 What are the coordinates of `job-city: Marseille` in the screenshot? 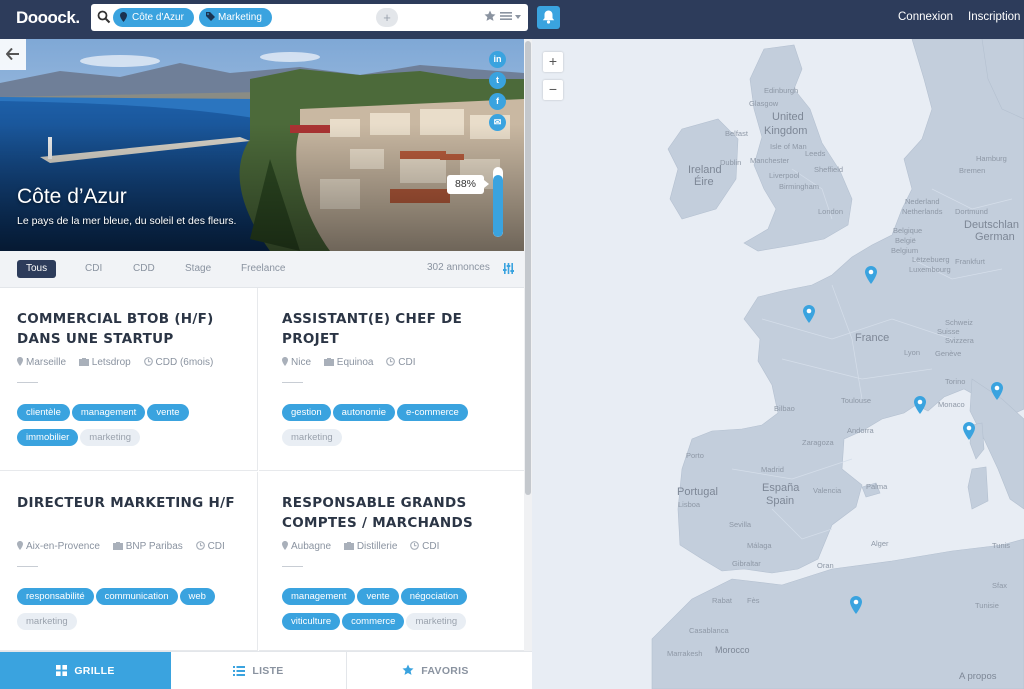 It's located at (46, 362).